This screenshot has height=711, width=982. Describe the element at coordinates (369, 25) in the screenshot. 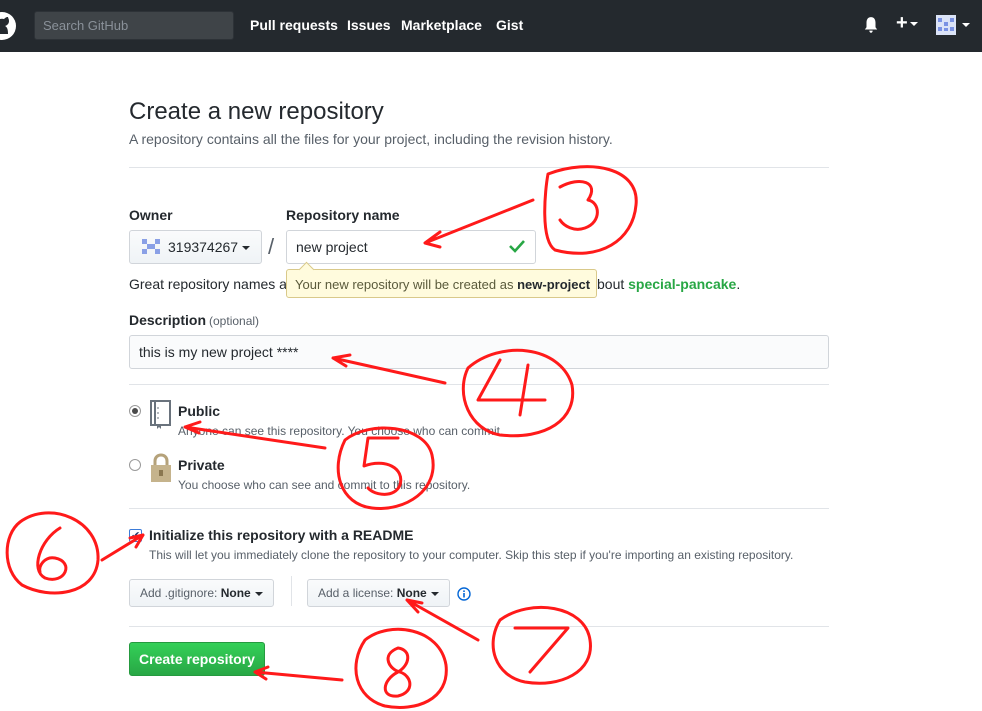

I see `nav-issues: Issues` at that location.